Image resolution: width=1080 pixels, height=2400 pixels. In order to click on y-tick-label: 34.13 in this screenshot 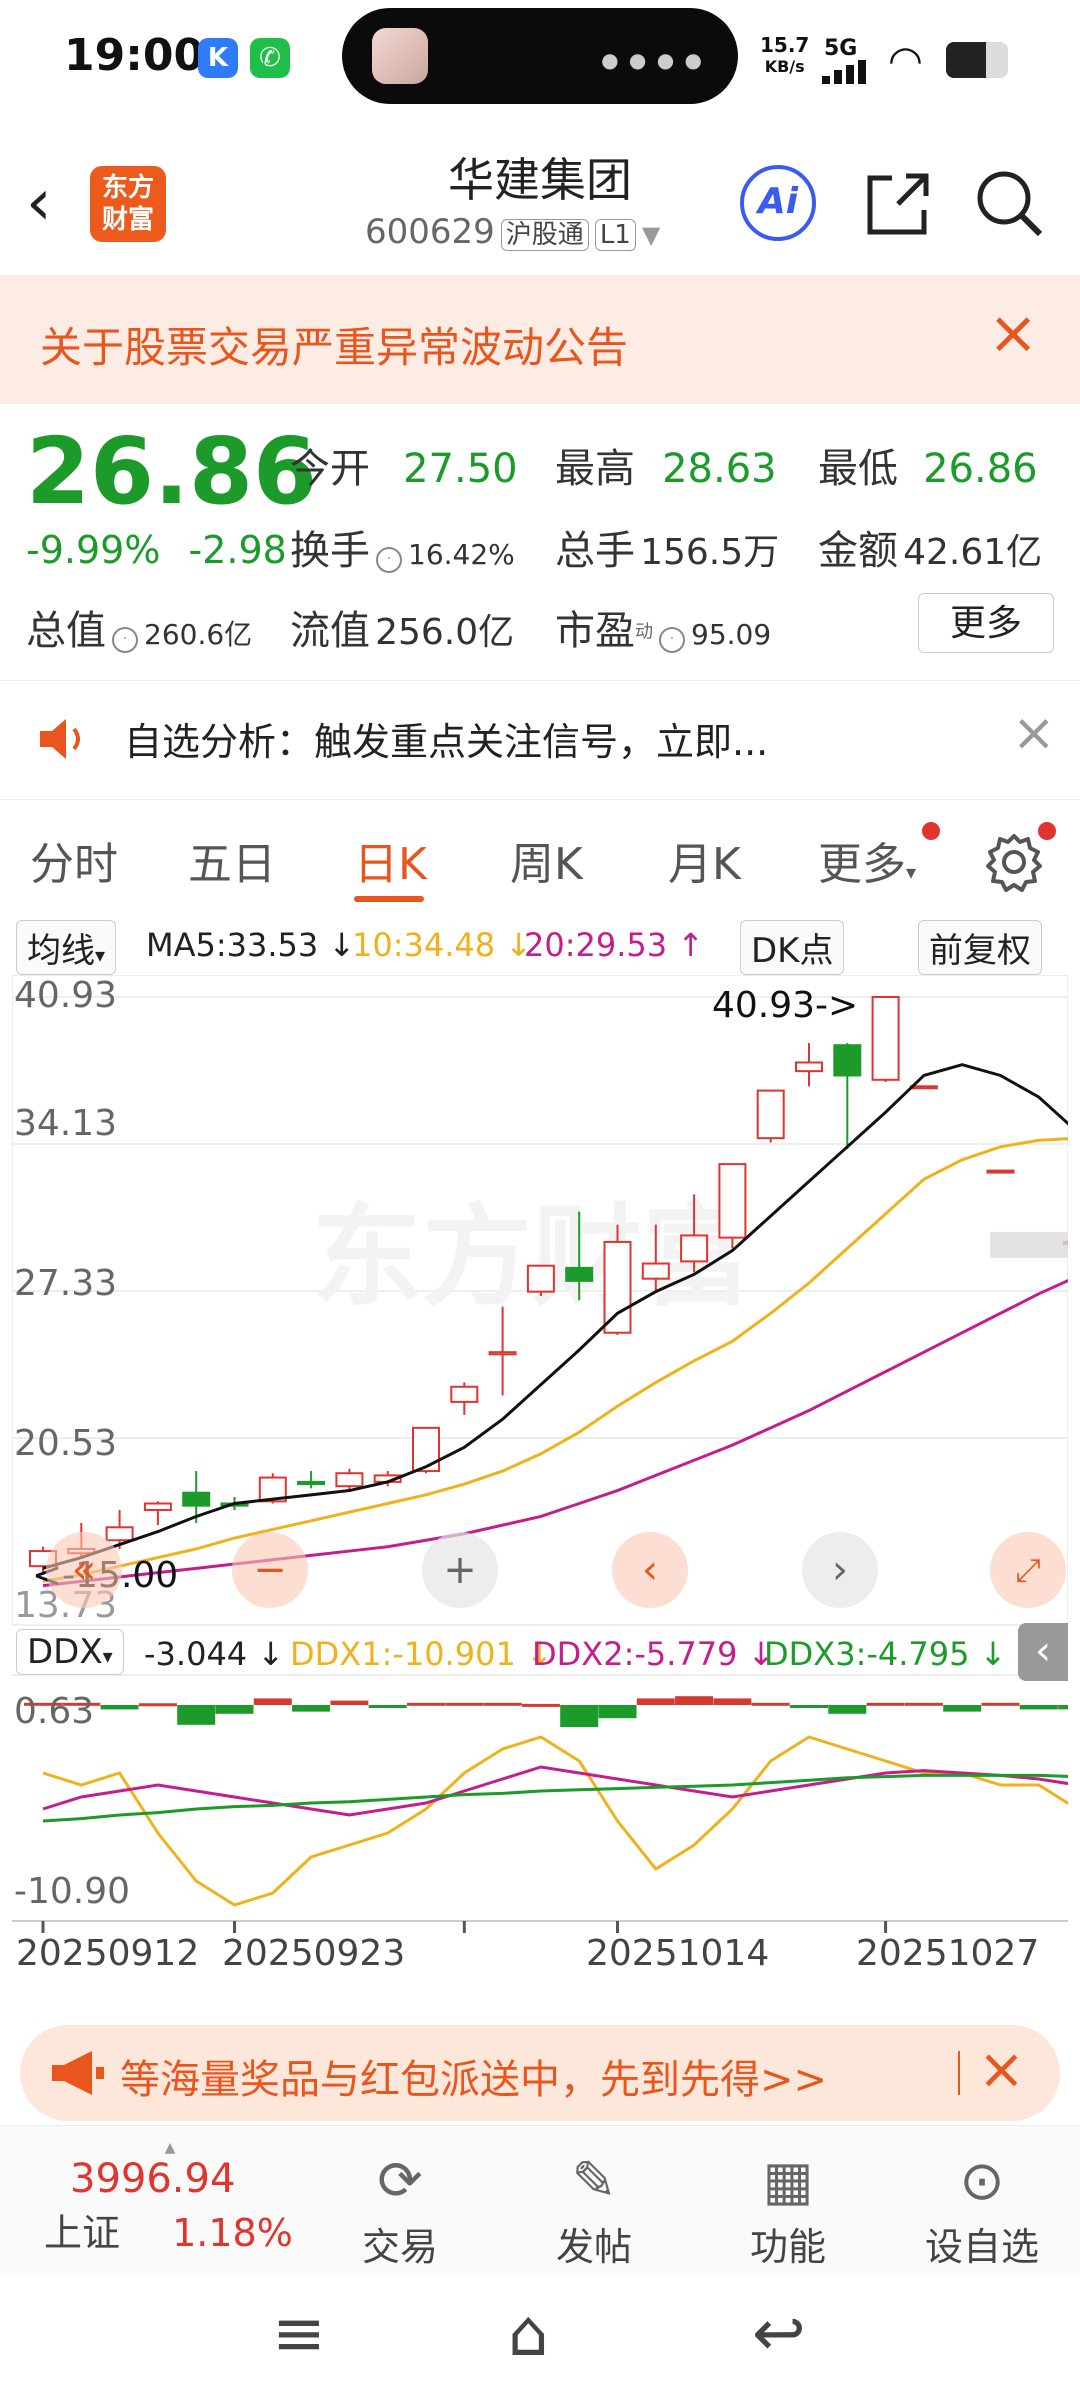, I will do `click(66, 1123)`.